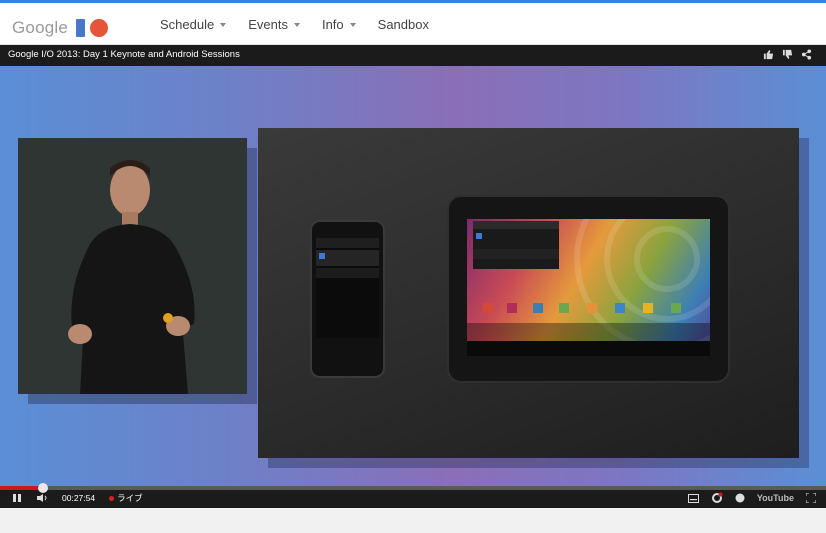  Describe the element at coordinates (740, 498) in the screenshot. I see `info-icon` at that location.